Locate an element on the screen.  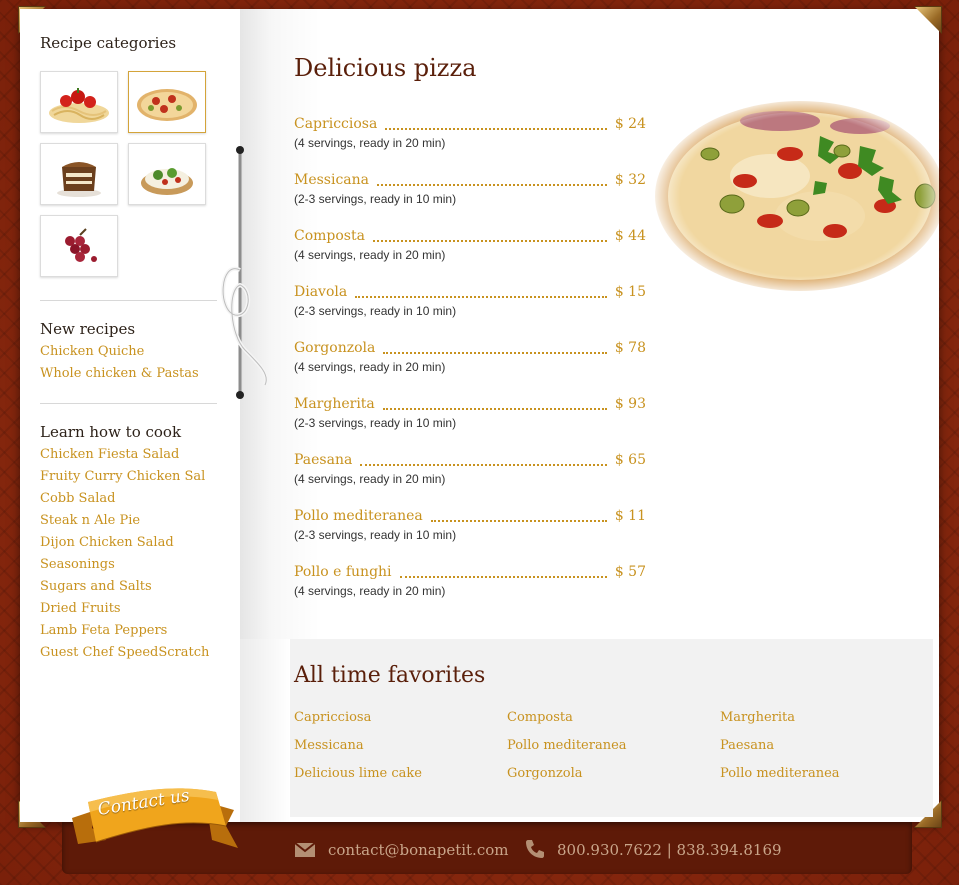
new-recipe-link: Chicken Quiche is located at coordinates (92, 351).